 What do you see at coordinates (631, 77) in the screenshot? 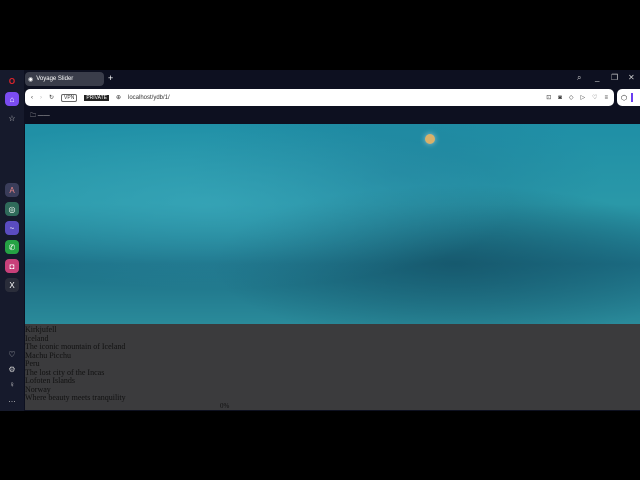
I see `close-button: ✕` at bounding box center [631, 77].